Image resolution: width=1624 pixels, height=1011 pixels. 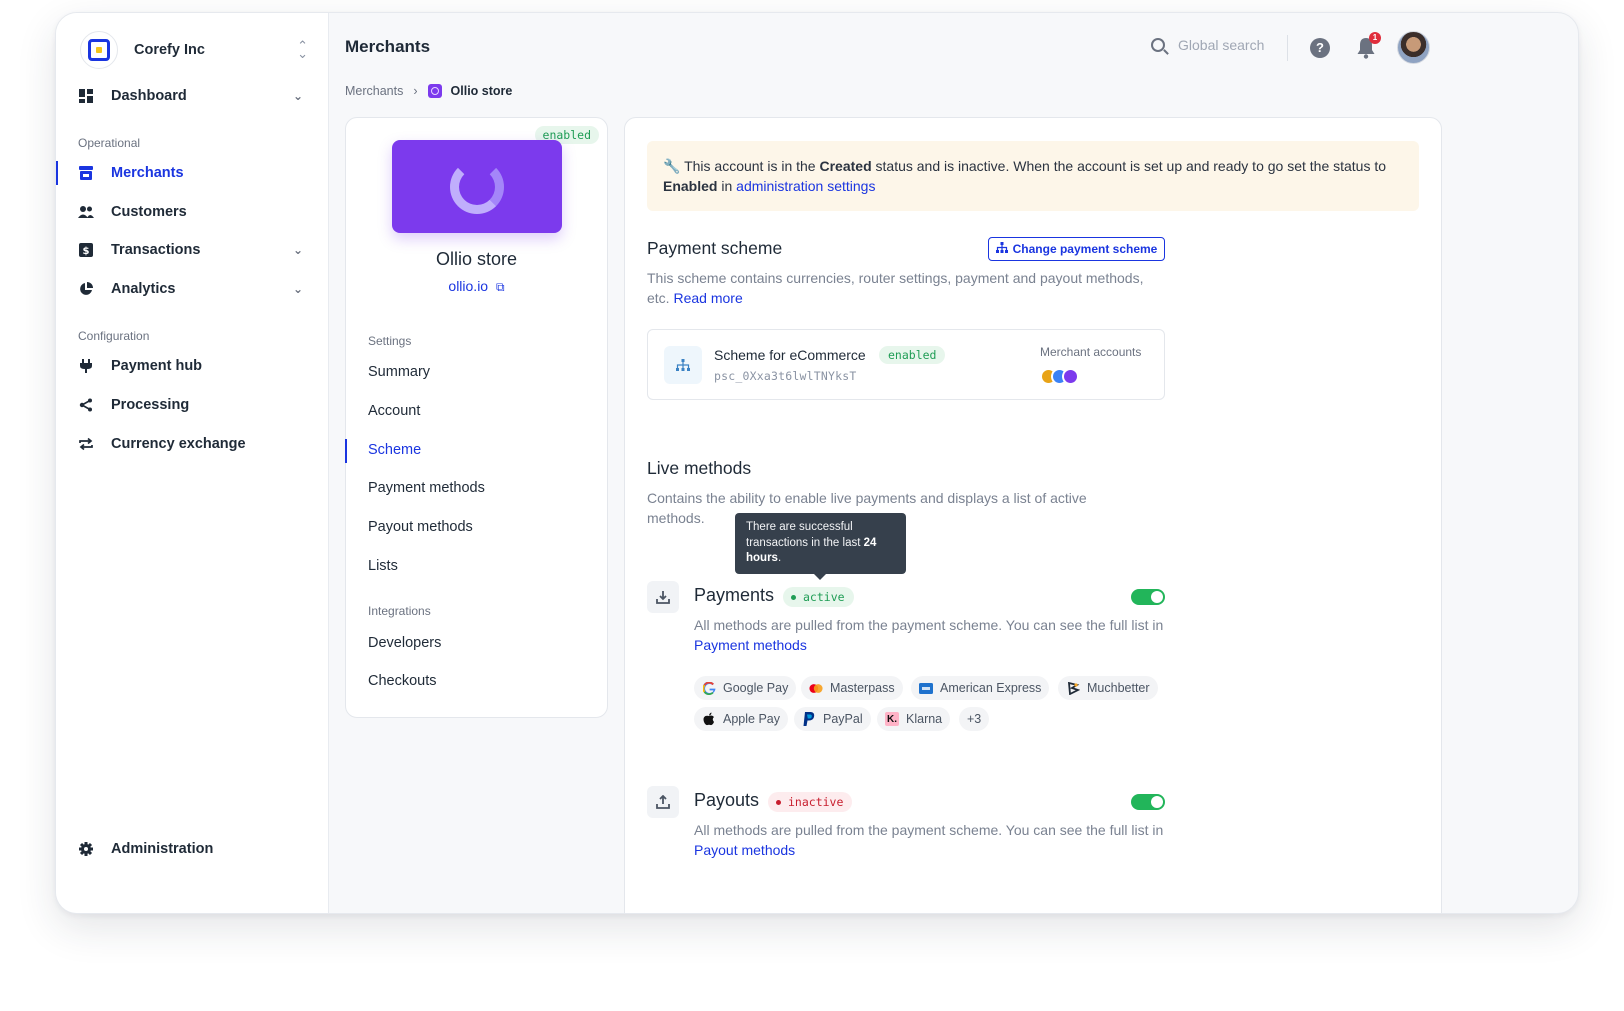 I want to click on global-search: Global search, so click(x=1207, y=45).